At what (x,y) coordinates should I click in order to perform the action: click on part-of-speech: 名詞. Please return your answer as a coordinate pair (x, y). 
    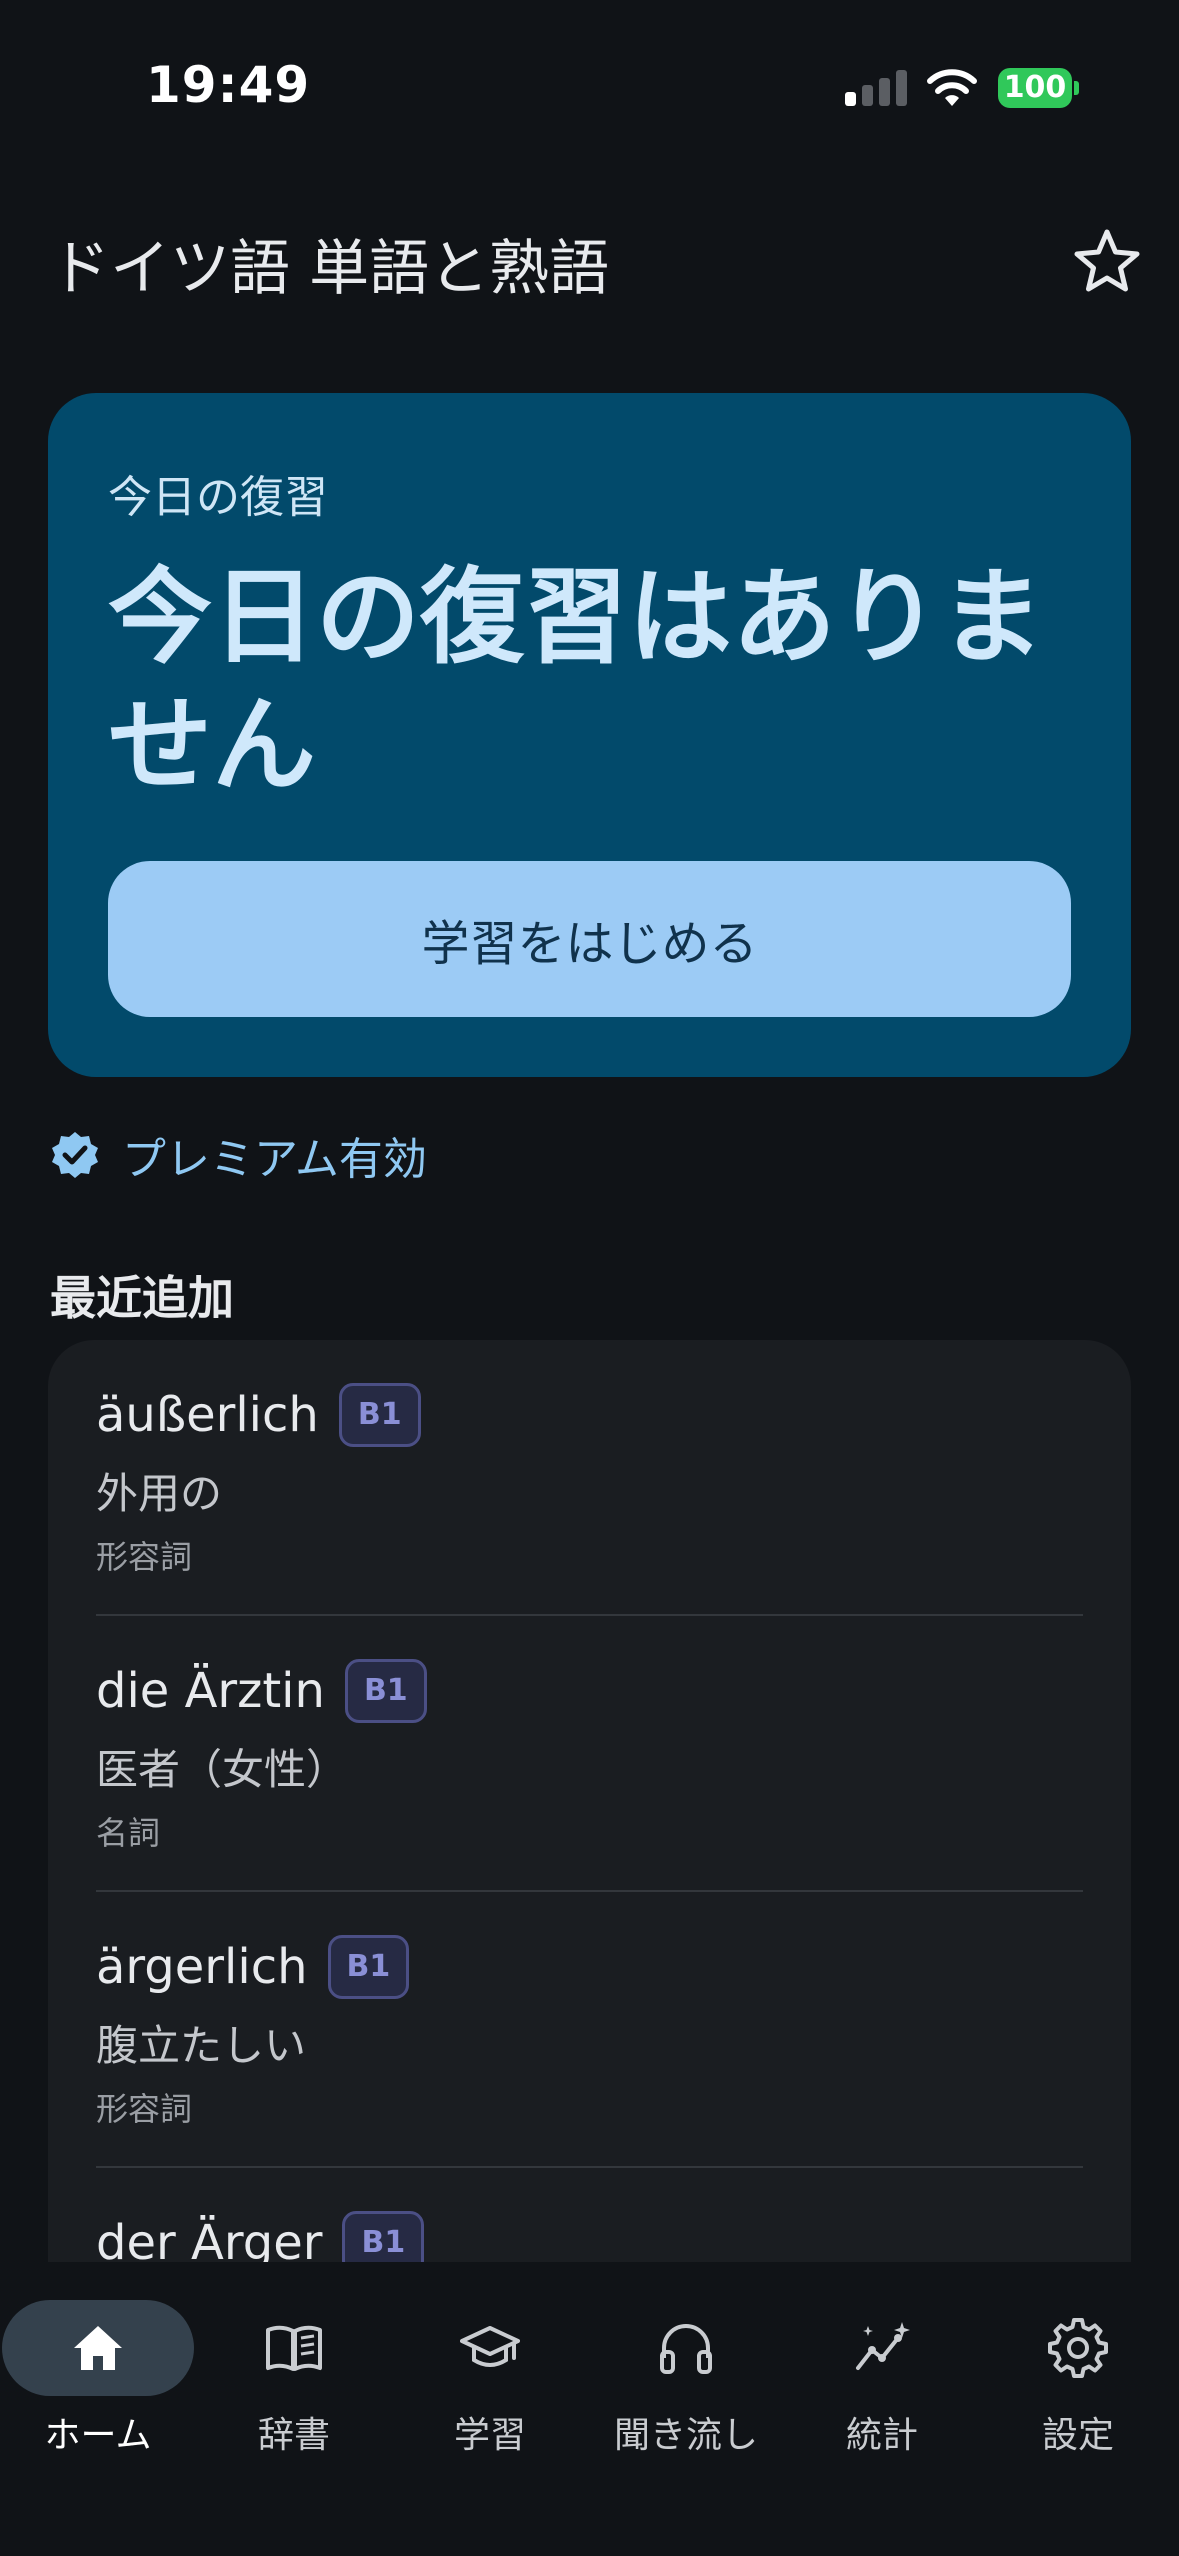
    Looking at the image, I should click on (128, 1833).